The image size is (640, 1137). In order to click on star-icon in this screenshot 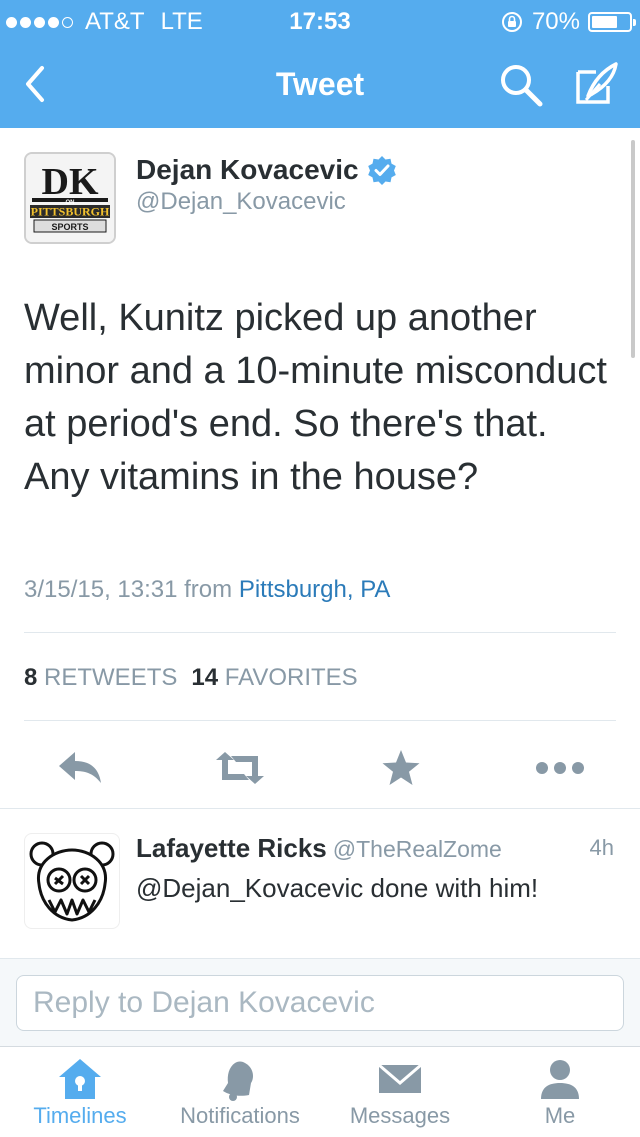, I will do `click(401, 767)`.